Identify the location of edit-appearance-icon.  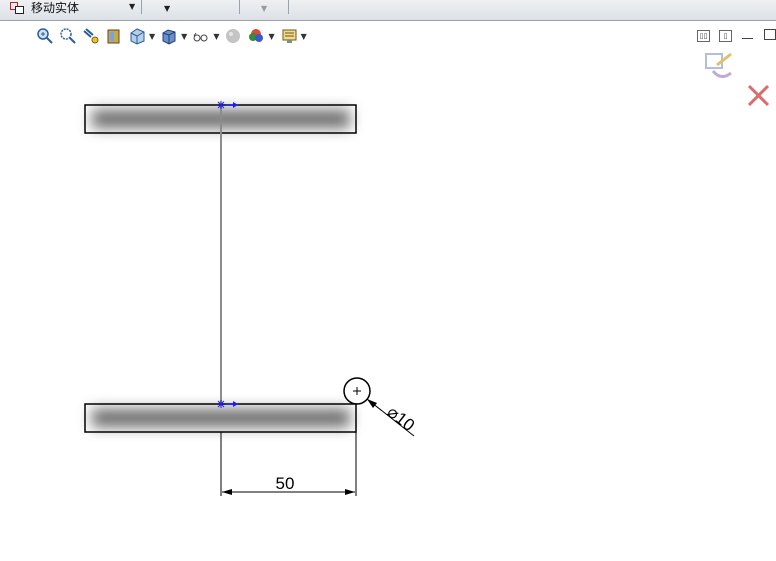
(233, 36).